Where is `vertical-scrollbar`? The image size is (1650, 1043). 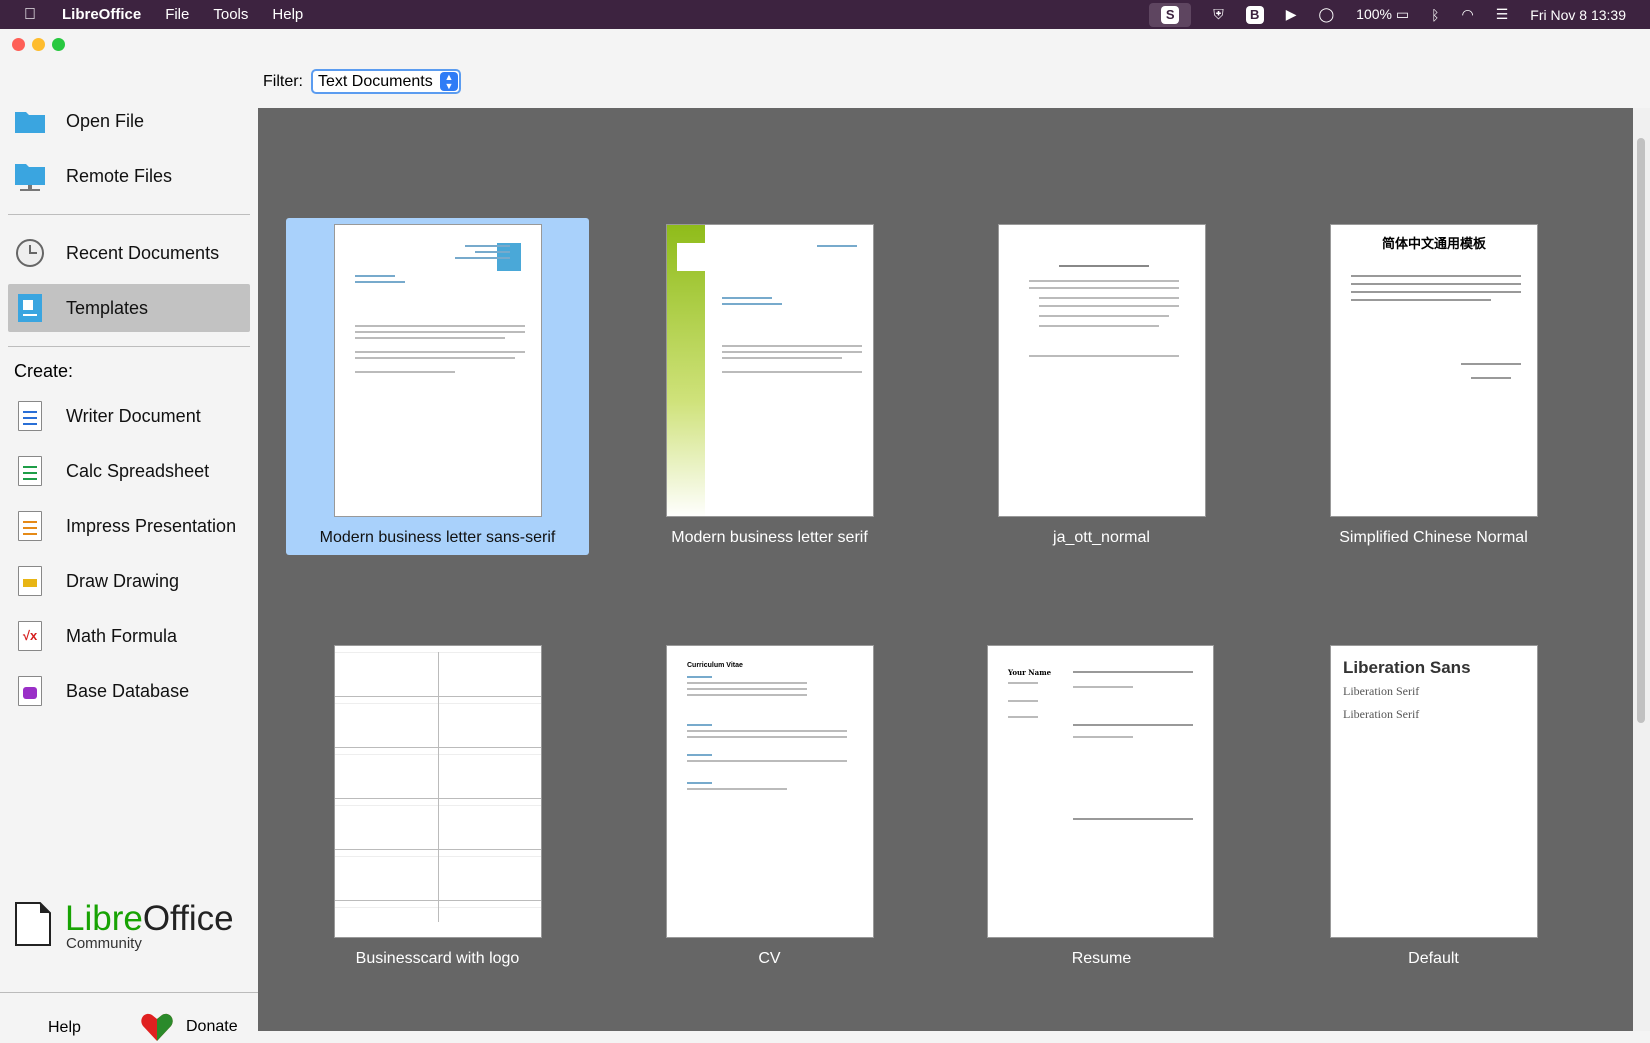
vertical-scrollbar is located at coordinates (1641, 569).